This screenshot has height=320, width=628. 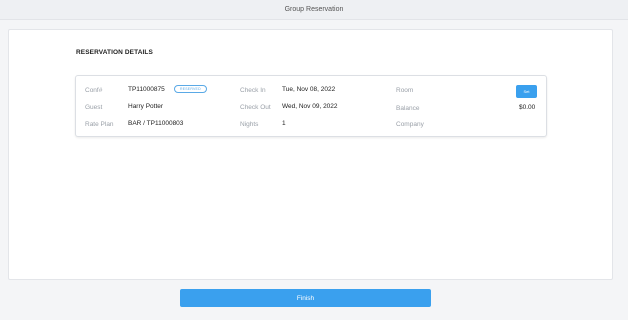 What do you see at coordinates (249, 124) in the screenshot?
I see `nights-label: Nights` at bounding box center [249, 124].